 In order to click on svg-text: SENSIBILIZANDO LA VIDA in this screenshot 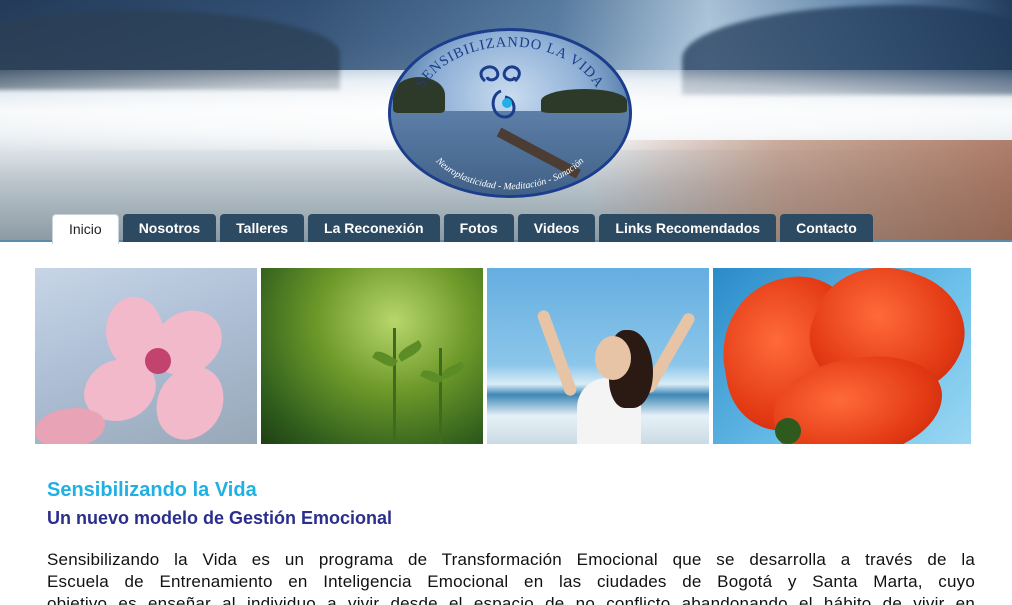, I will do `click(510, 62)`.